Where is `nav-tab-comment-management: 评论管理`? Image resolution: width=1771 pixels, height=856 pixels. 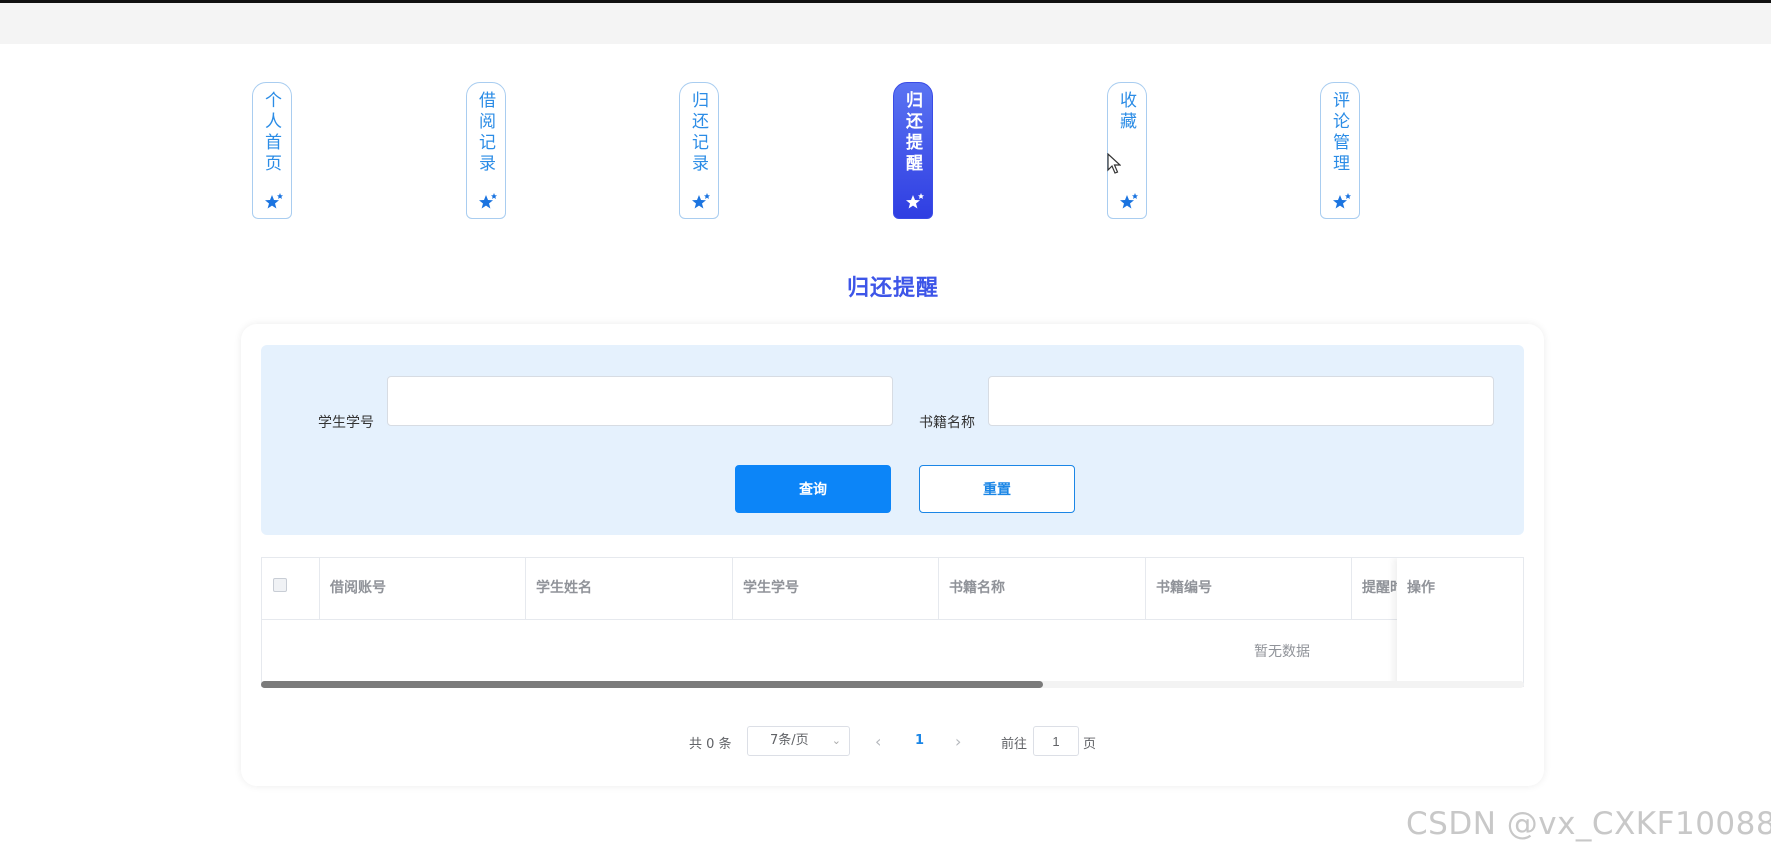 nav-tab-comment-management: 评论管理 is located at coordinates (1340, 150).